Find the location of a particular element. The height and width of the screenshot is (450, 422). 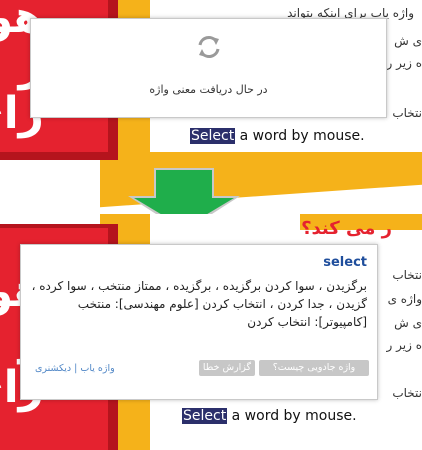

vazheyab-link: واژه یاب is located at coordinates (97, 368).